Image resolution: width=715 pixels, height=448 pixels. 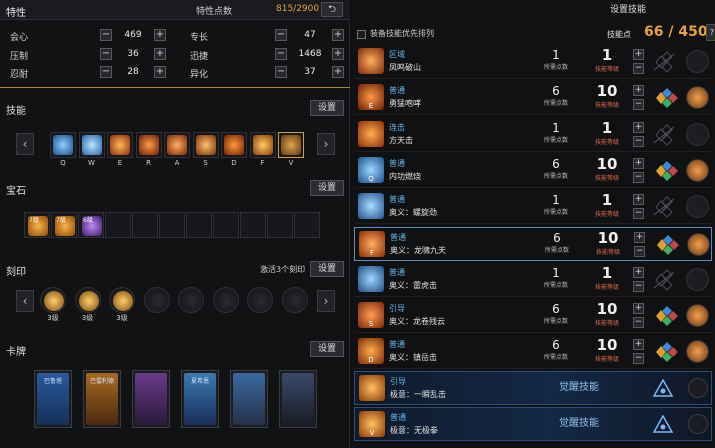 What do you see at coordinates (262, 149) in the screenshot?
I see `skill-slot: F` at bounding box center [262, 149].